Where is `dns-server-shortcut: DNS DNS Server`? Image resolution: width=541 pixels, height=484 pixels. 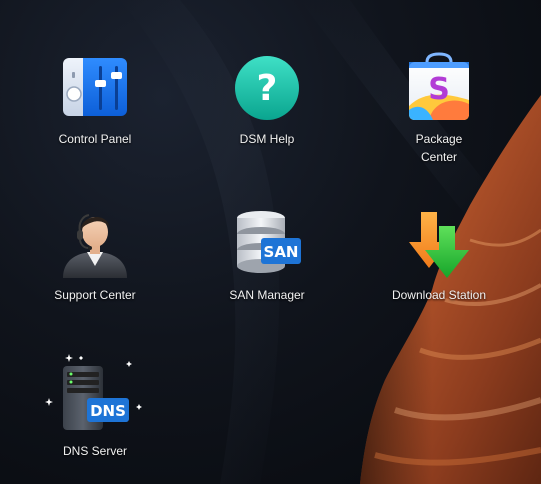
dns-server-shortcut: DNS DNS Server is located at coordinates (95, 419).